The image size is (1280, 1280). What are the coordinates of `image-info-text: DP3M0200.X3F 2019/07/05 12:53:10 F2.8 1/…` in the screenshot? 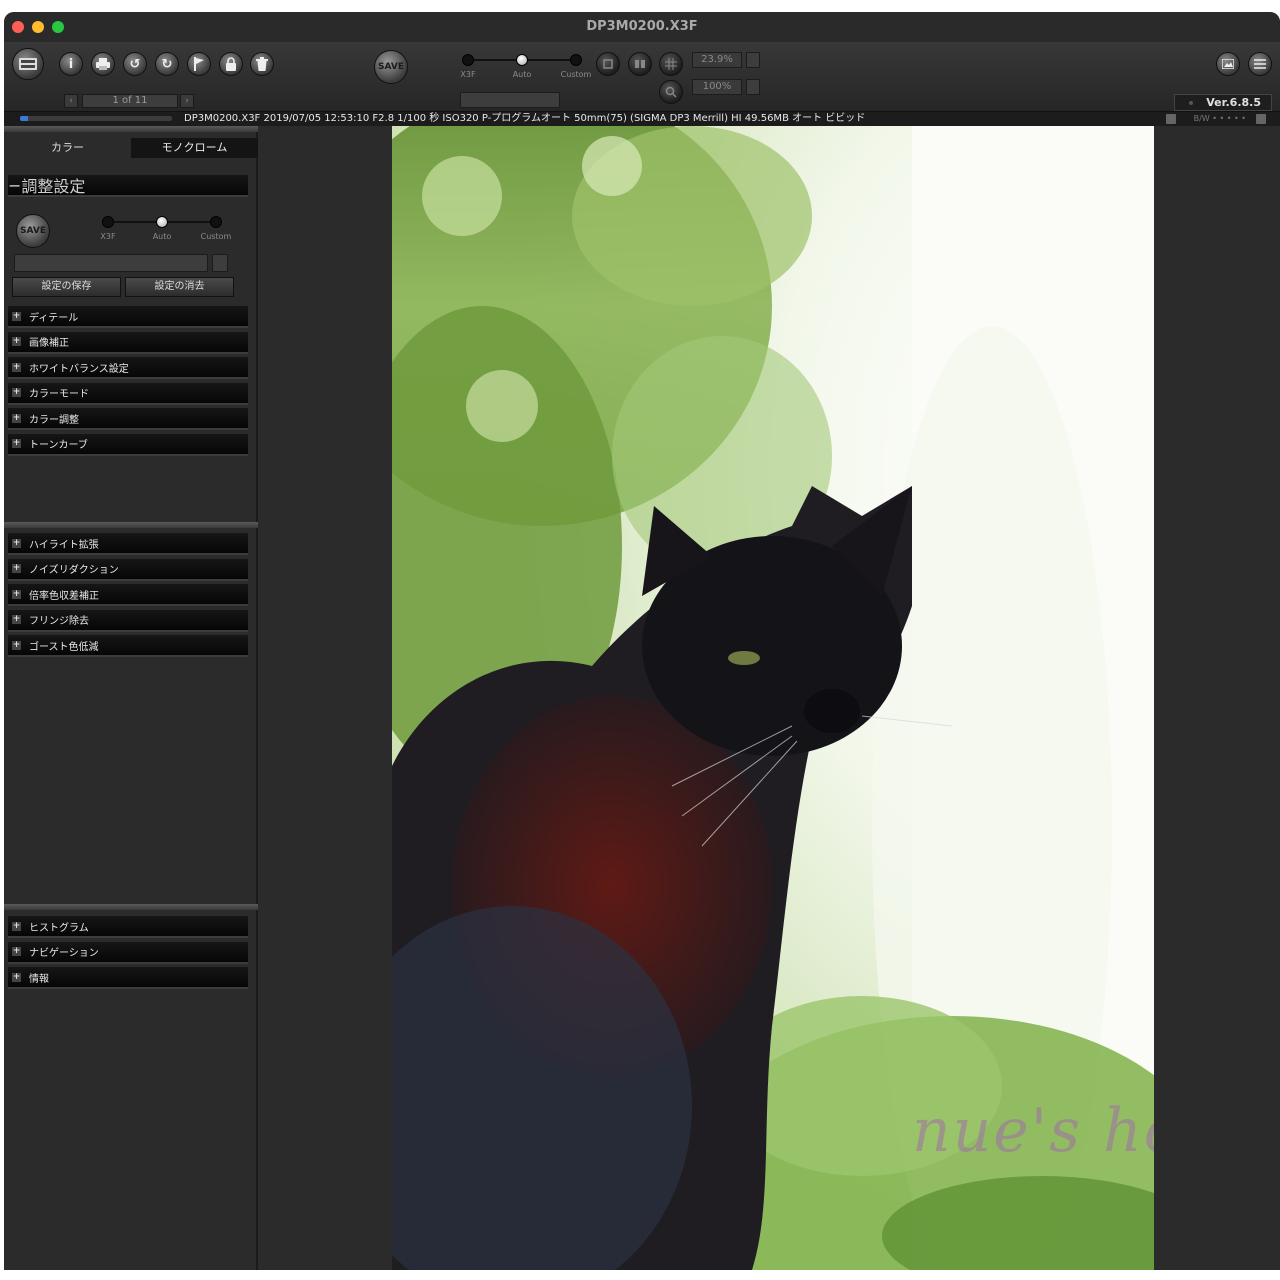 It's located at (525, 118).